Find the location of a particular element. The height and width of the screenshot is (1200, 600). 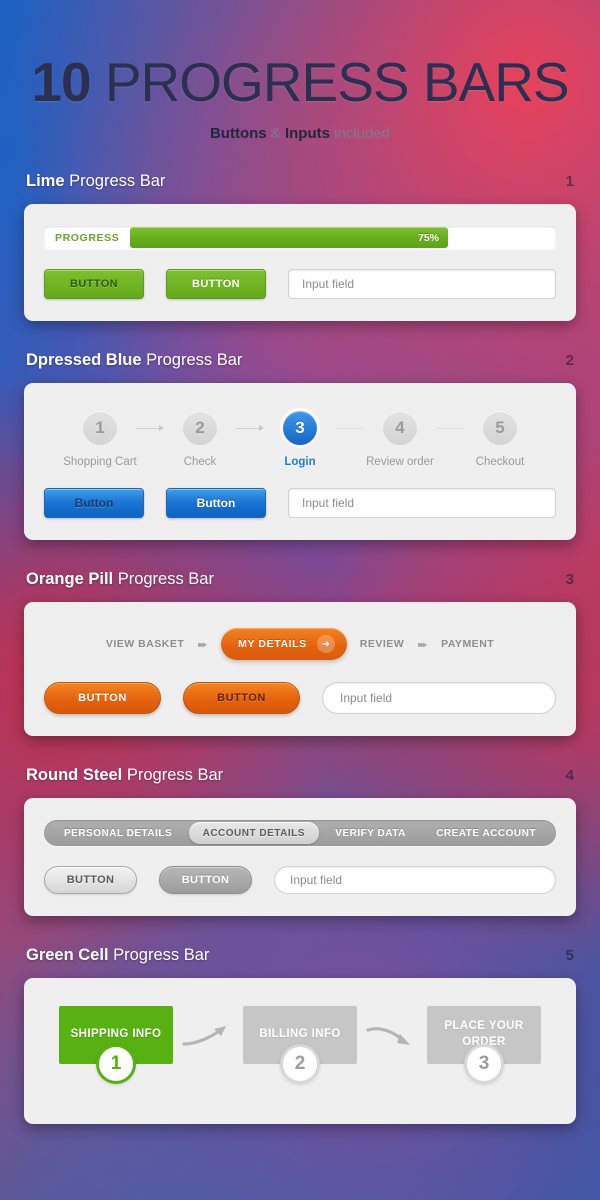

subtitle-included: included is located at coordinates (360, 133).